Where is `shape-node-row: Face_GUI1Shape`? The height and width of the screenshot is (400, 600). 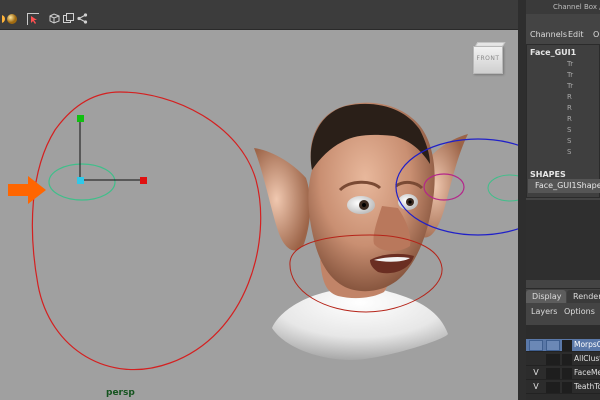 shape-node-row: Face_GUI1Shape is located at coordinates (564, 186).